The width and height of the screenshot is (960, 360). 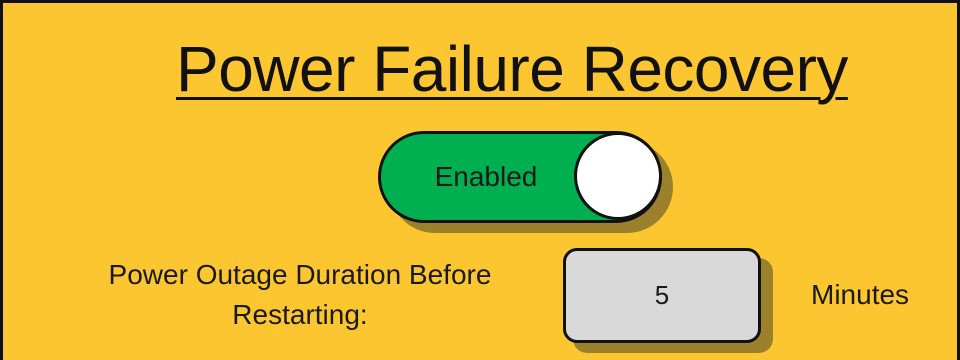 What do you see at coordinates (860, 294) in the screenshot?
I see `minutes-unit-label: Minutes` at bounding box center [860, 294].